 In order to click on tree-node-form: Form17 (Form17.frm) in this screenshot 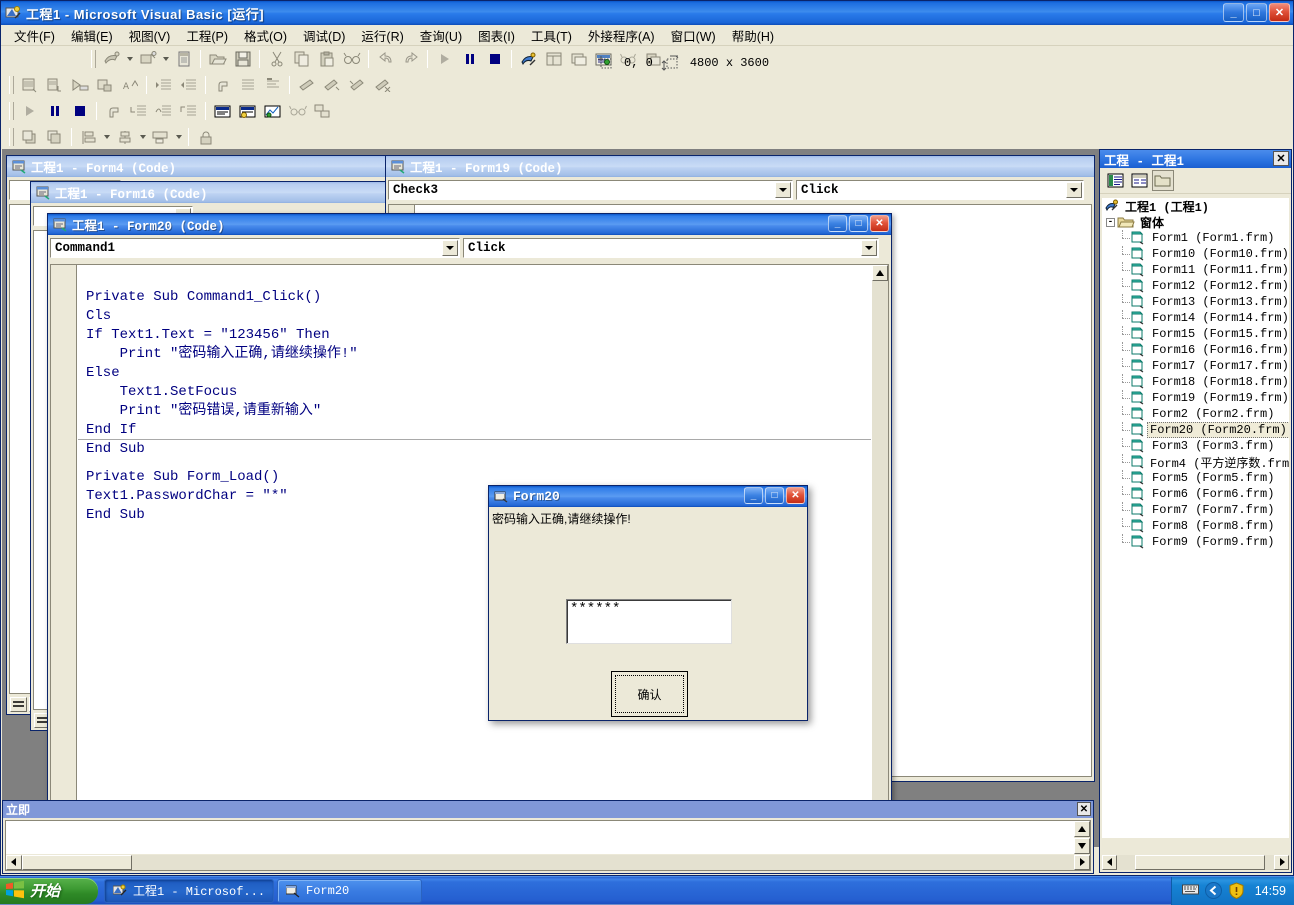, I will do `click(1195, 366)`.